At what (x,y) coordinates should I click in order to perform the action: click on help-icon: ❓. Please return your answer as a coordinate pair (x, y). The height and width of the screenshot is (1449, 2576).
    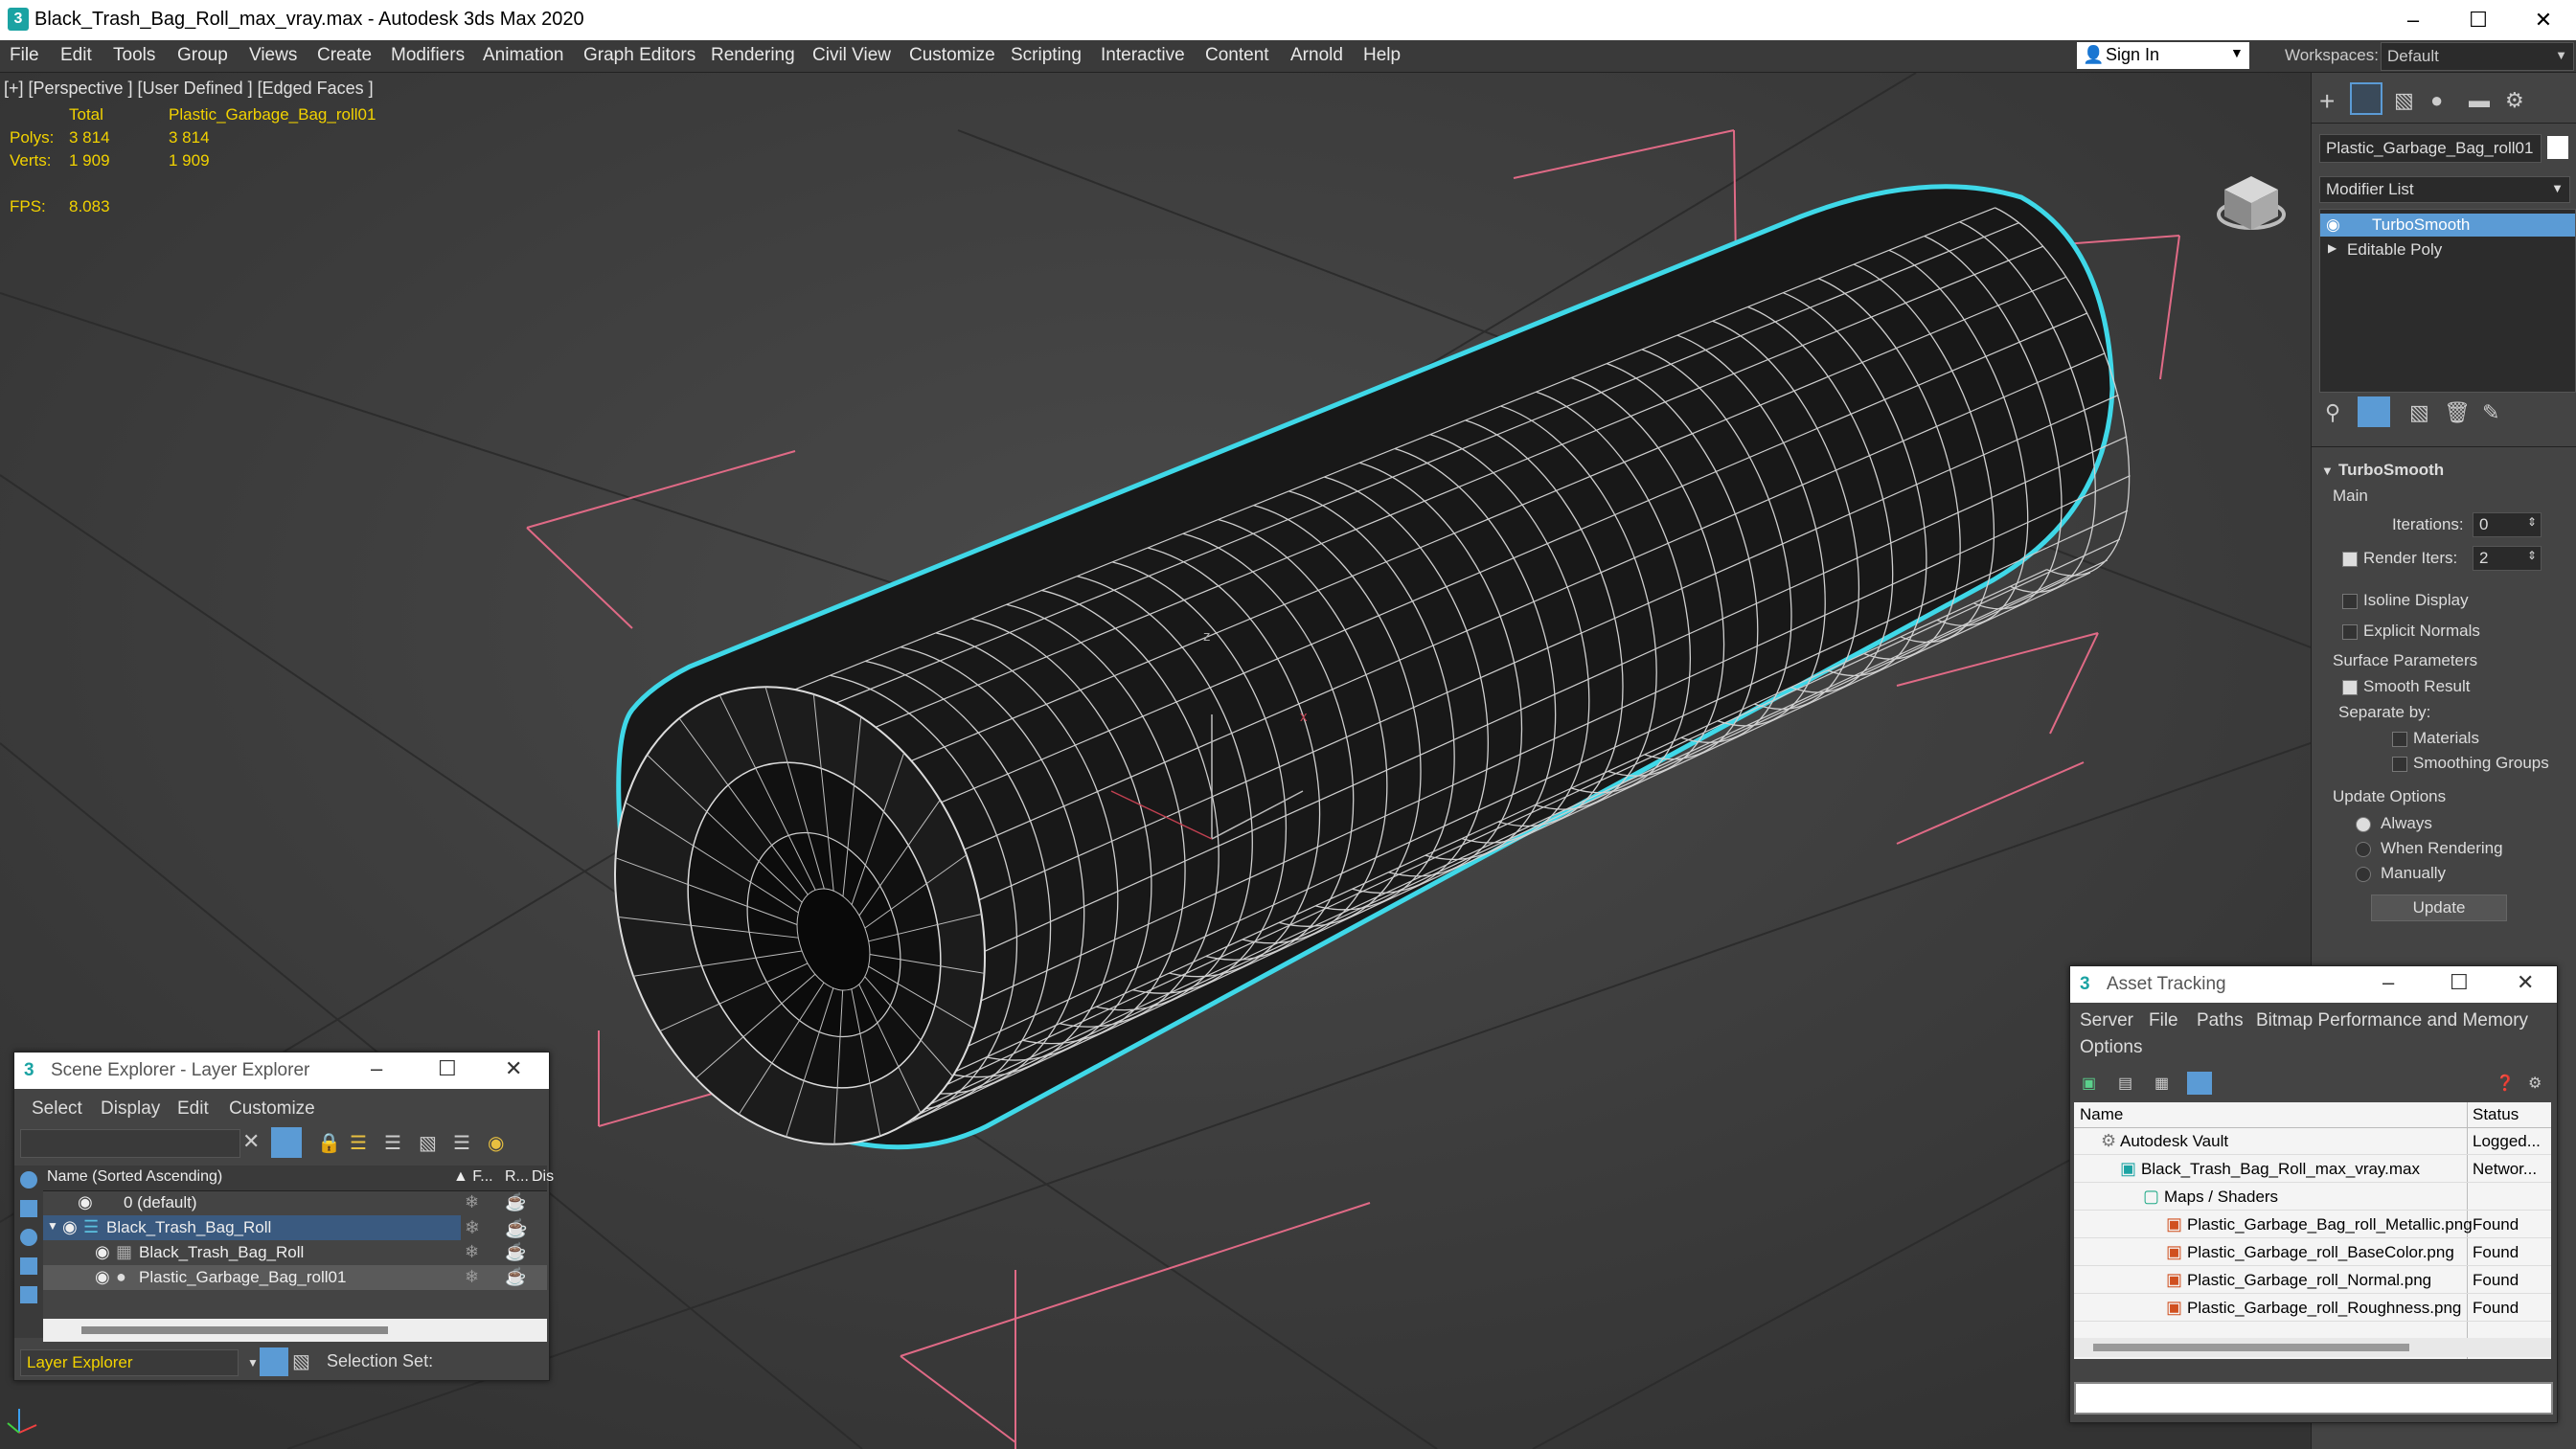
    Looking at the image, I should click on (2506, 1083).